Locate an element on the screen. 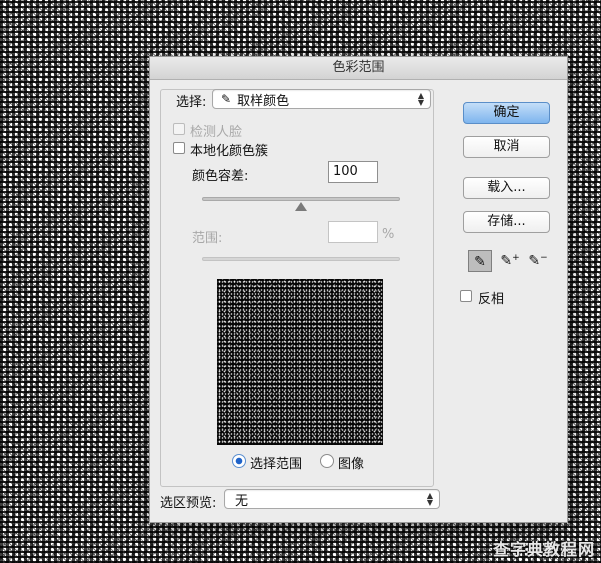 The image size is (601, 563). image-radio is located at coordinates (327, 461).